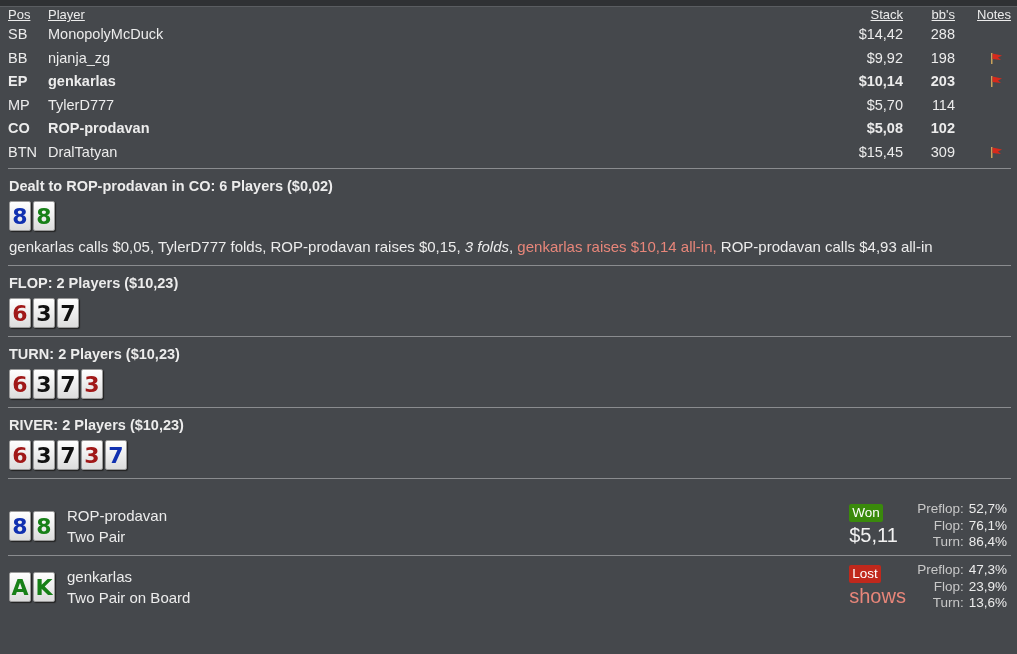 This screenshot has height=654, width=1017. Describe the element at coordinates (866, 513) in the screenshot. I see `result-badge: Won` at that location.